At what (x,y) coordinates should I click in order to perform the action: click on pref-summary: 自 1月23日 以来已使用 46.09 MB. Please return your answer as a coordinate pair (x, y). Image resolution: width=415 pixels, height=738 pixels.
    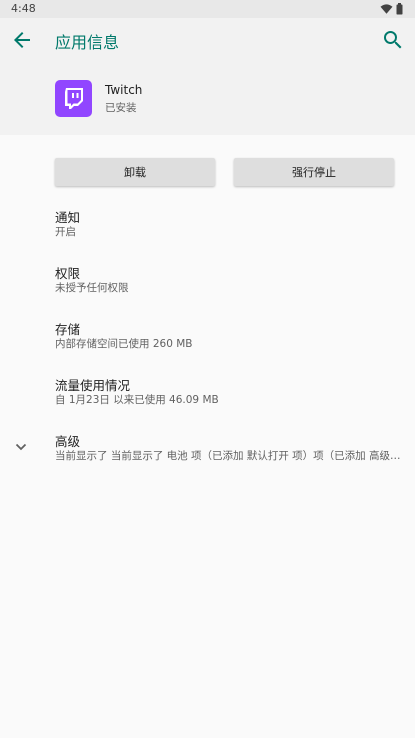
    Looking at the image, I should click on (137, 400).